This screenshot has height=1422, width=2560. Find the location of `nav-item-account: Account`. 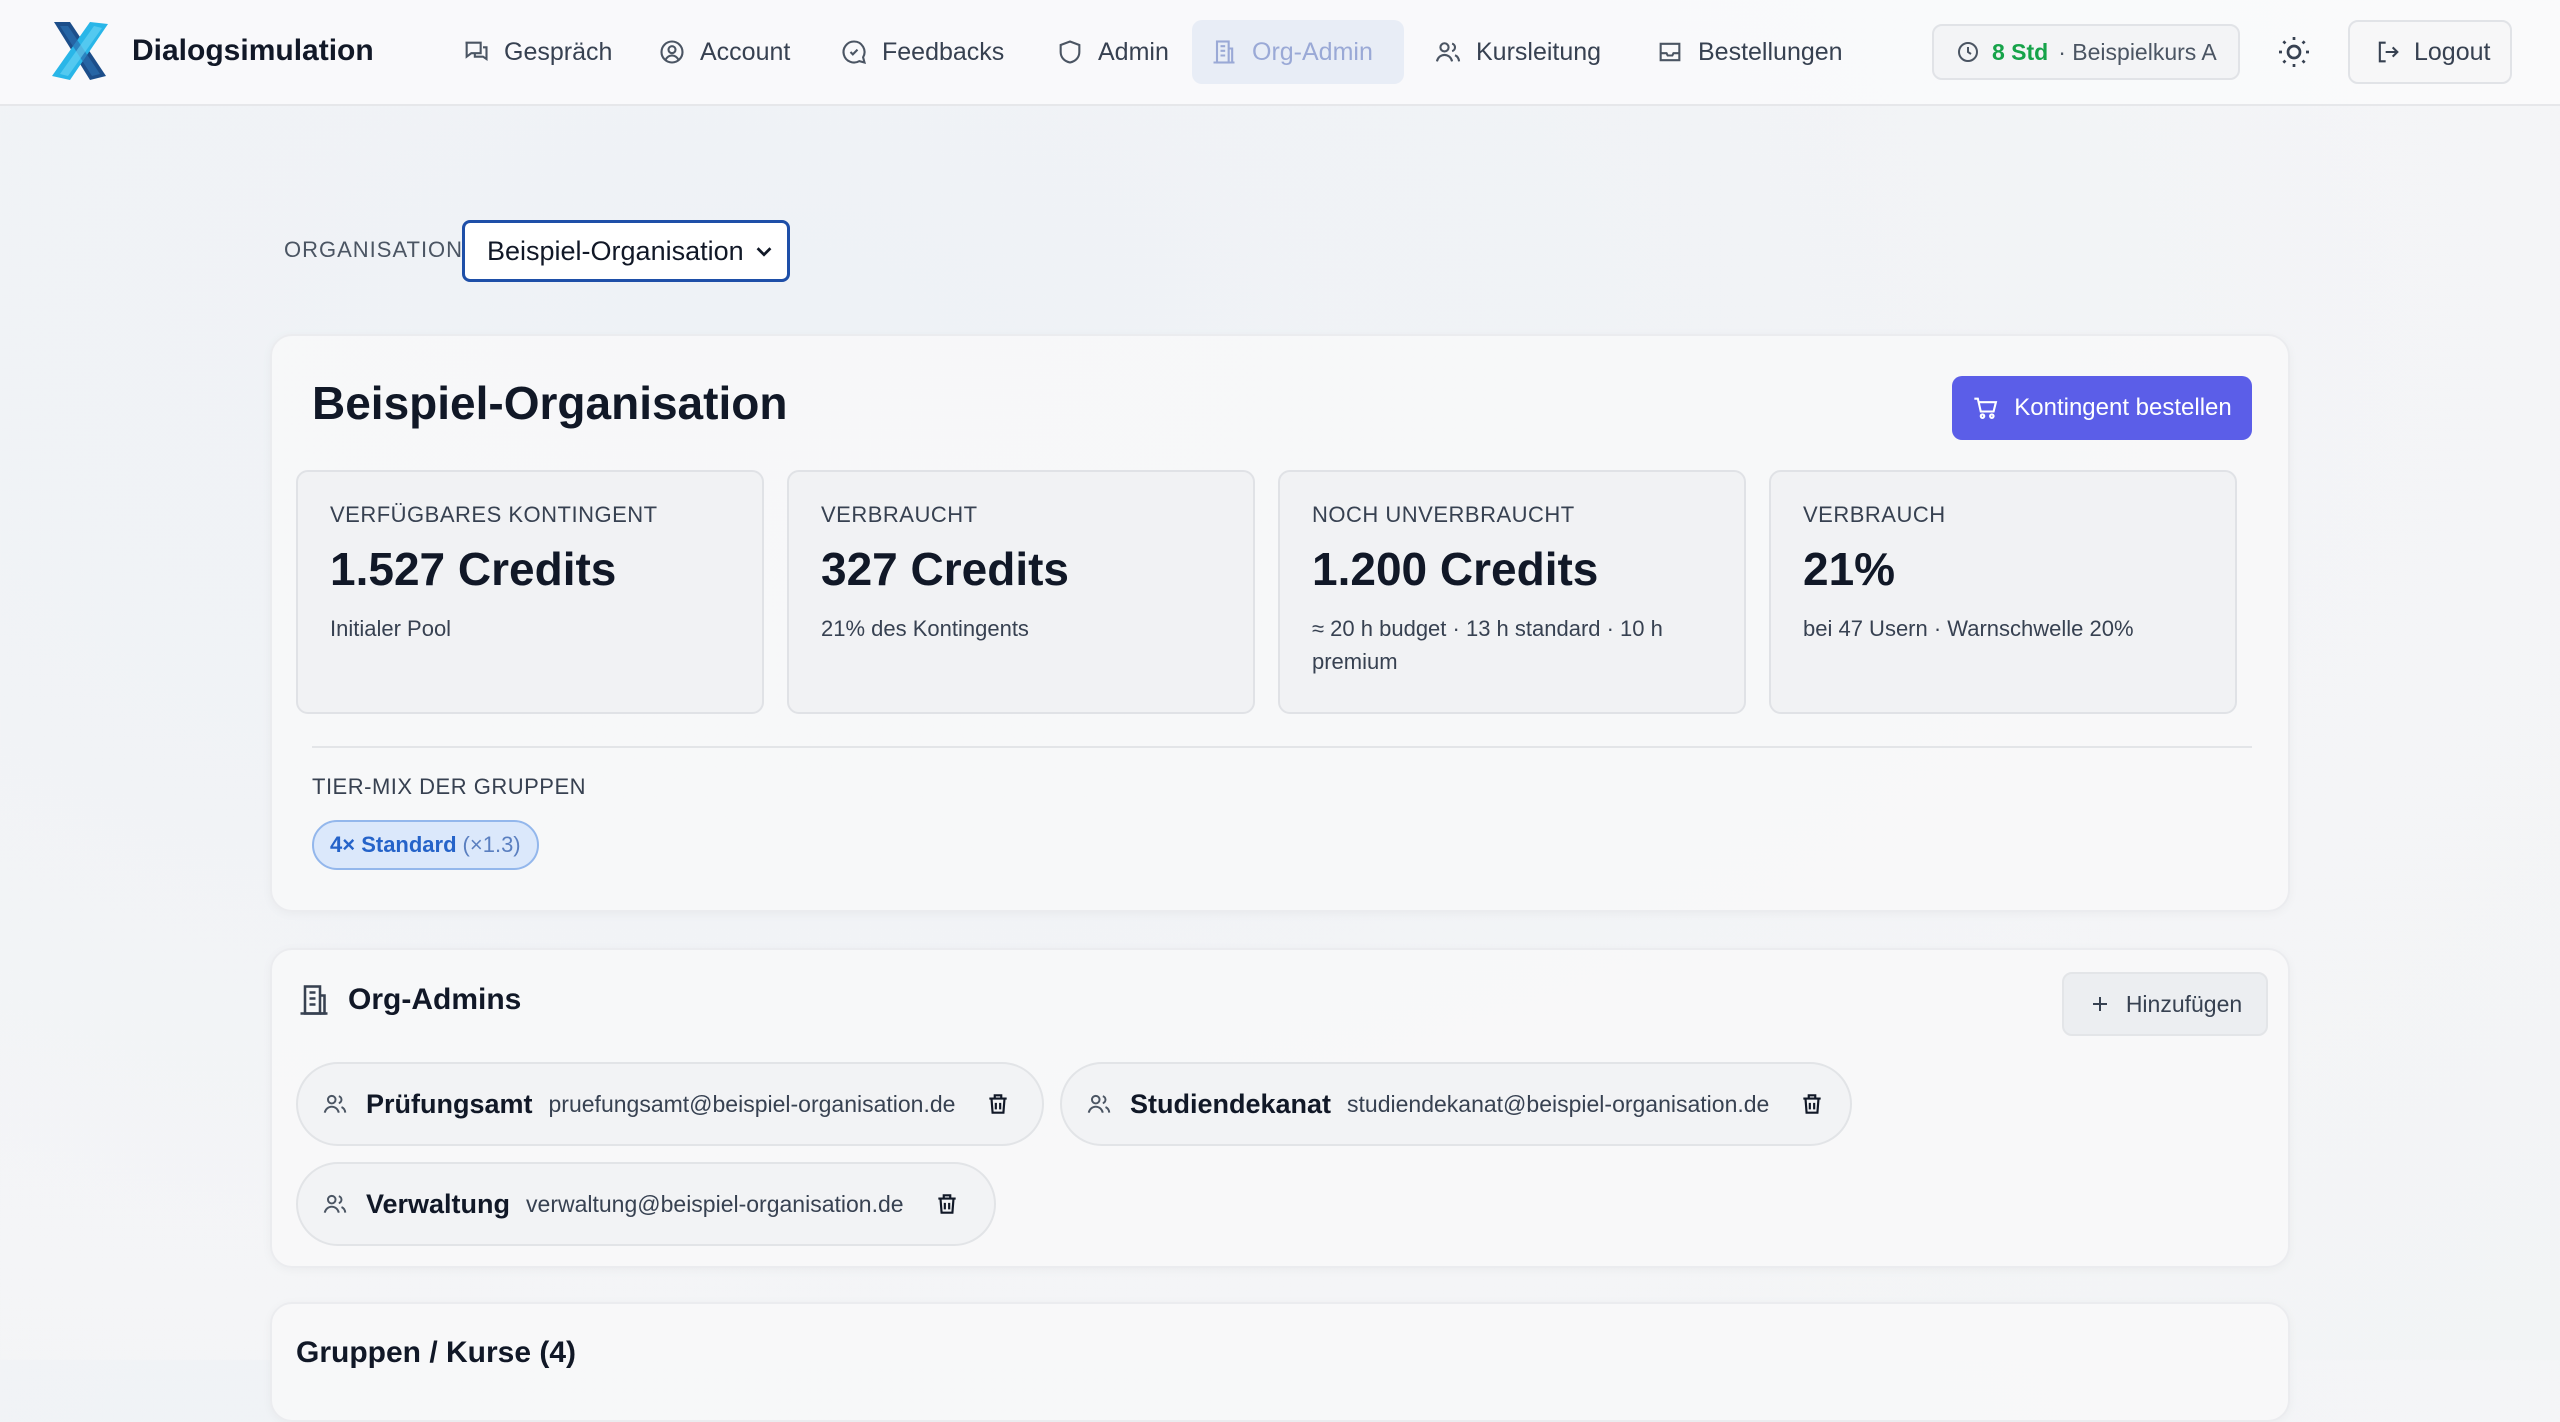

nav-item-account: Account is located at coordinates (724, 52).